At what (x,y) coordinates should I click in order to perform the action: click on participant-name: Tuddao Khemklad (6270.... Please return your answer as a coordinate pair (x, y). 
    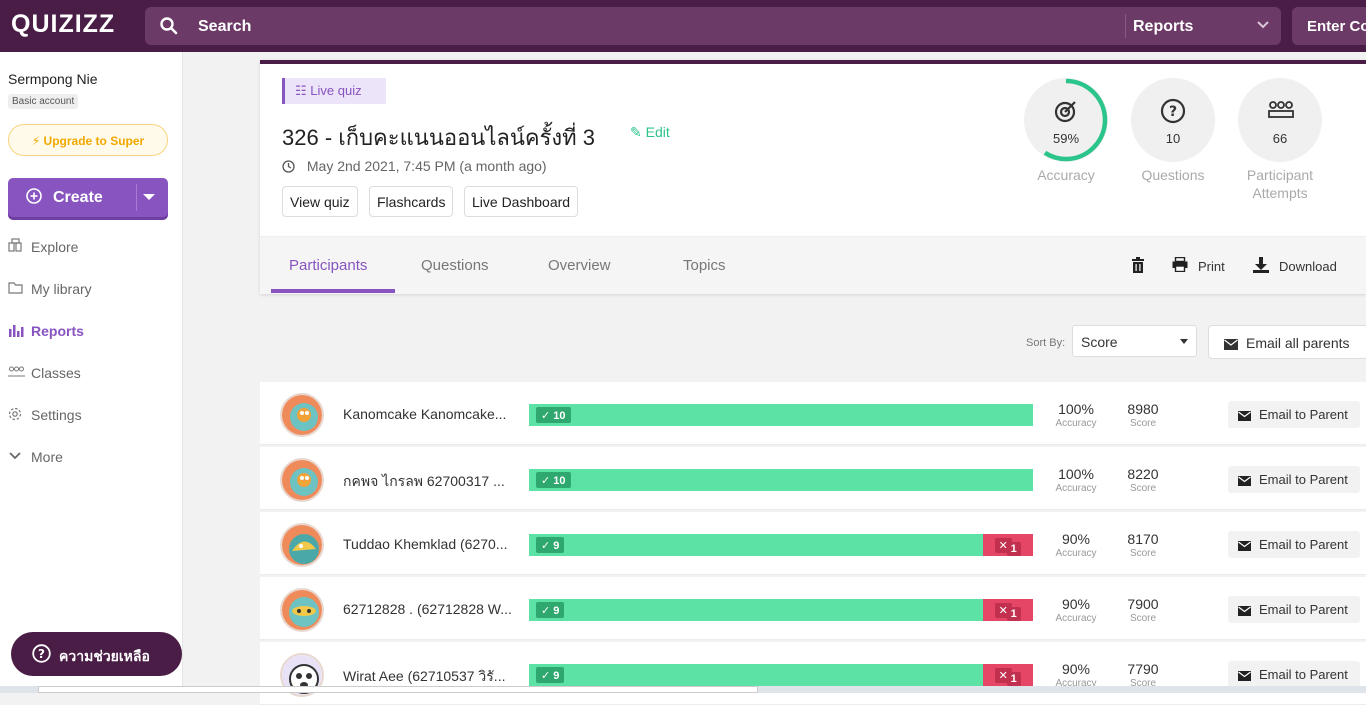
    Looking at the image, I should click on (429, 544).